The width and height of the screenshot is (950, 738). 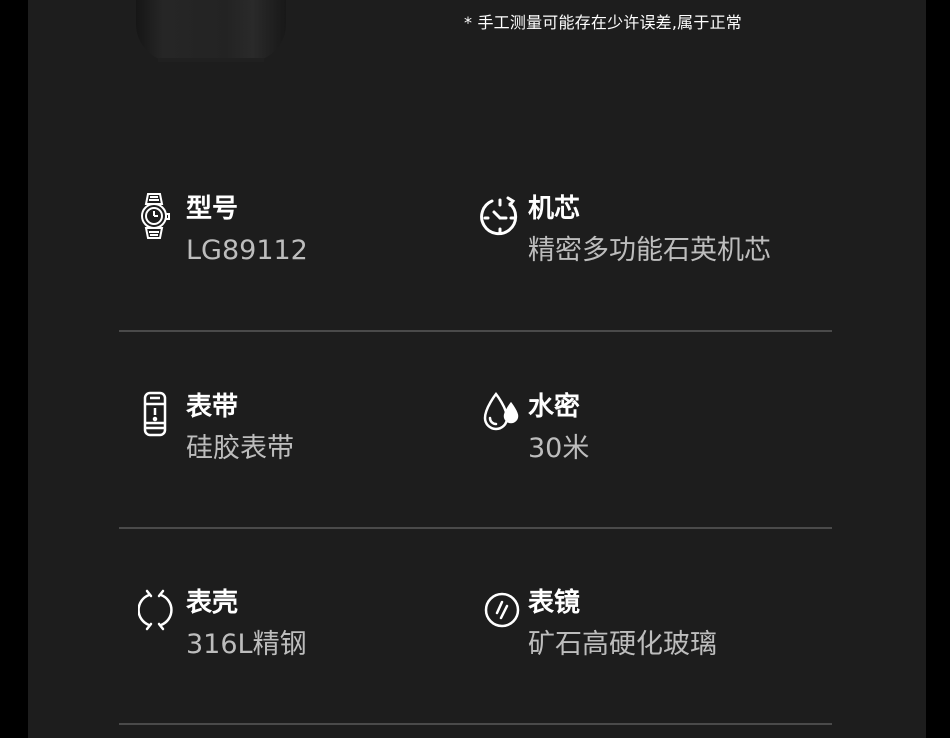 I want to click on product-image-watch-bottom, so click(x=211, y=31).